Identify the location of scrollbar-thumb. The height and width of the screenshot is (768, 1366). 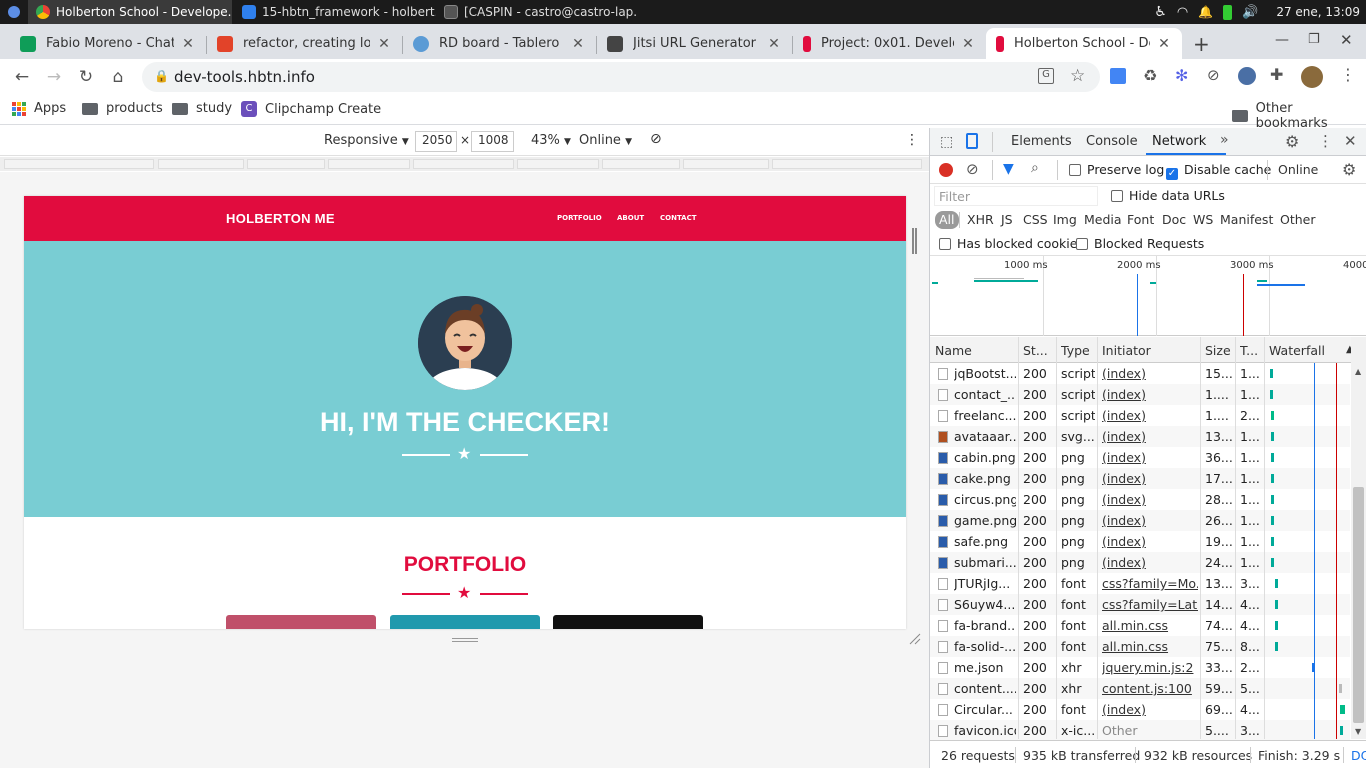
(1358, 605).